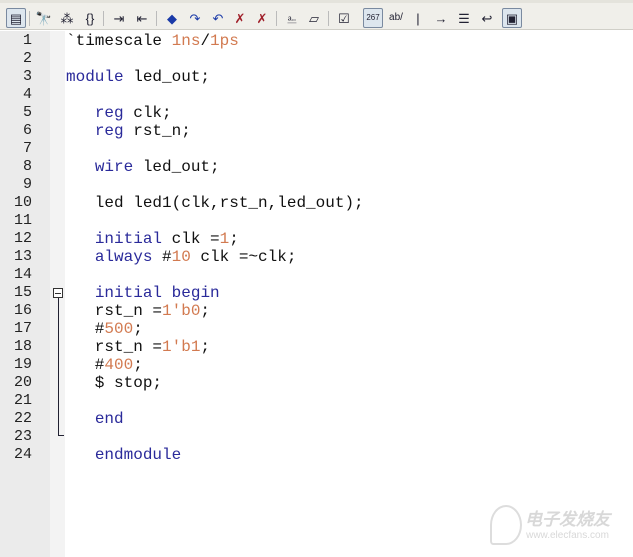 This screenshot has height=557, width=633. I want to click on collapse-icon, so click(58, 293).